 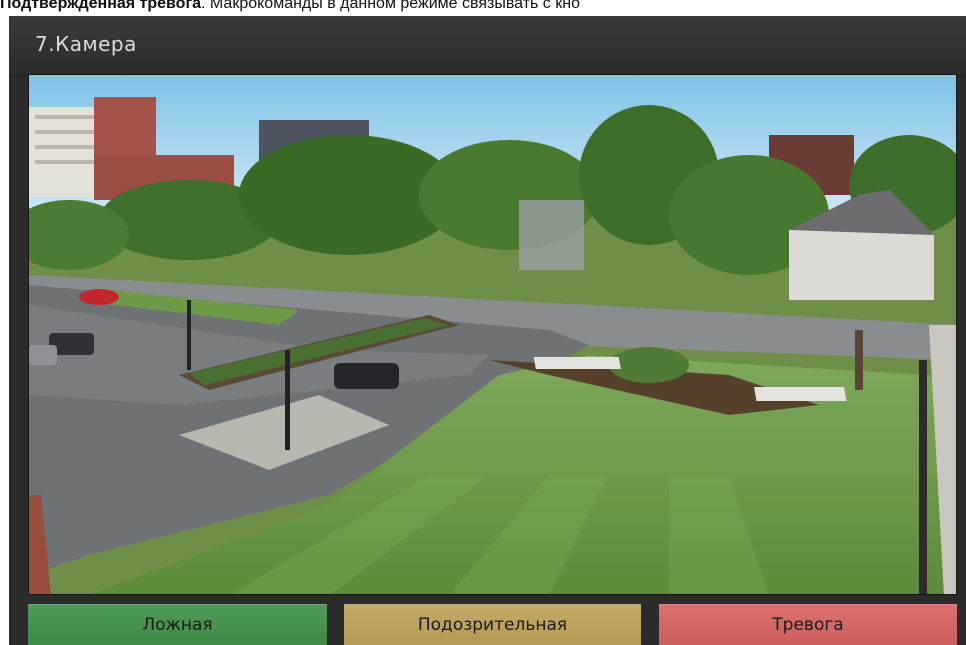 What do you see at coordinates (487, 46) in the screenshot?
I see `camera-panel-header: 7.Камера` at bounding box center [487, 46].